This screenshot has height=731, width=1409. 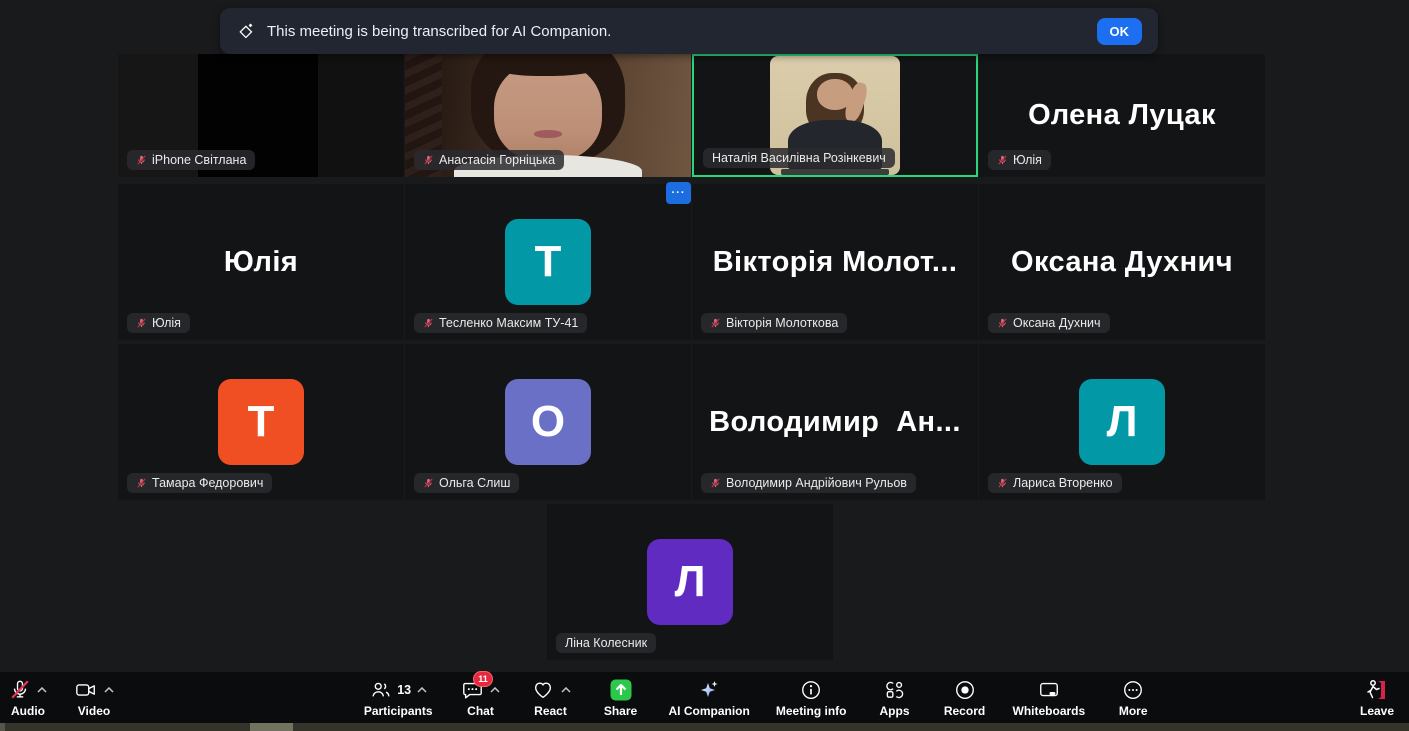 I want to click on share-label: Share, so click(x=620, y=711).